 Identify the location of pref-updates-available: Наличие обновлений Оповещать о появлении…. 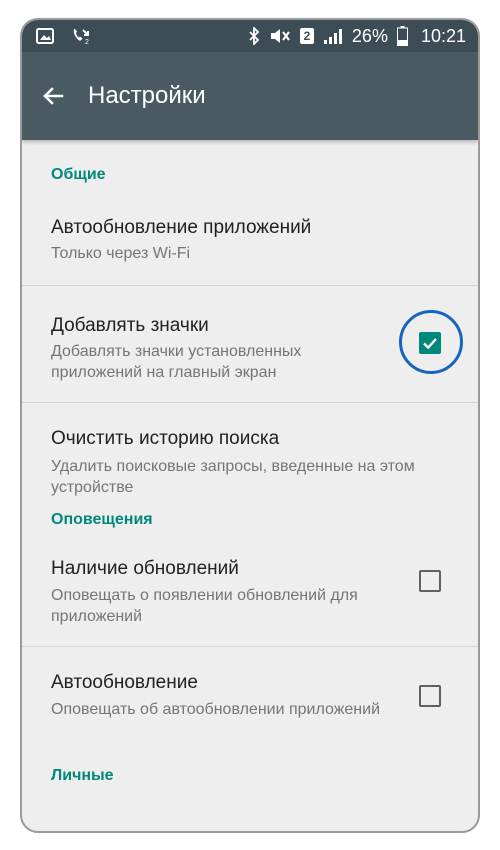
(250, 590).